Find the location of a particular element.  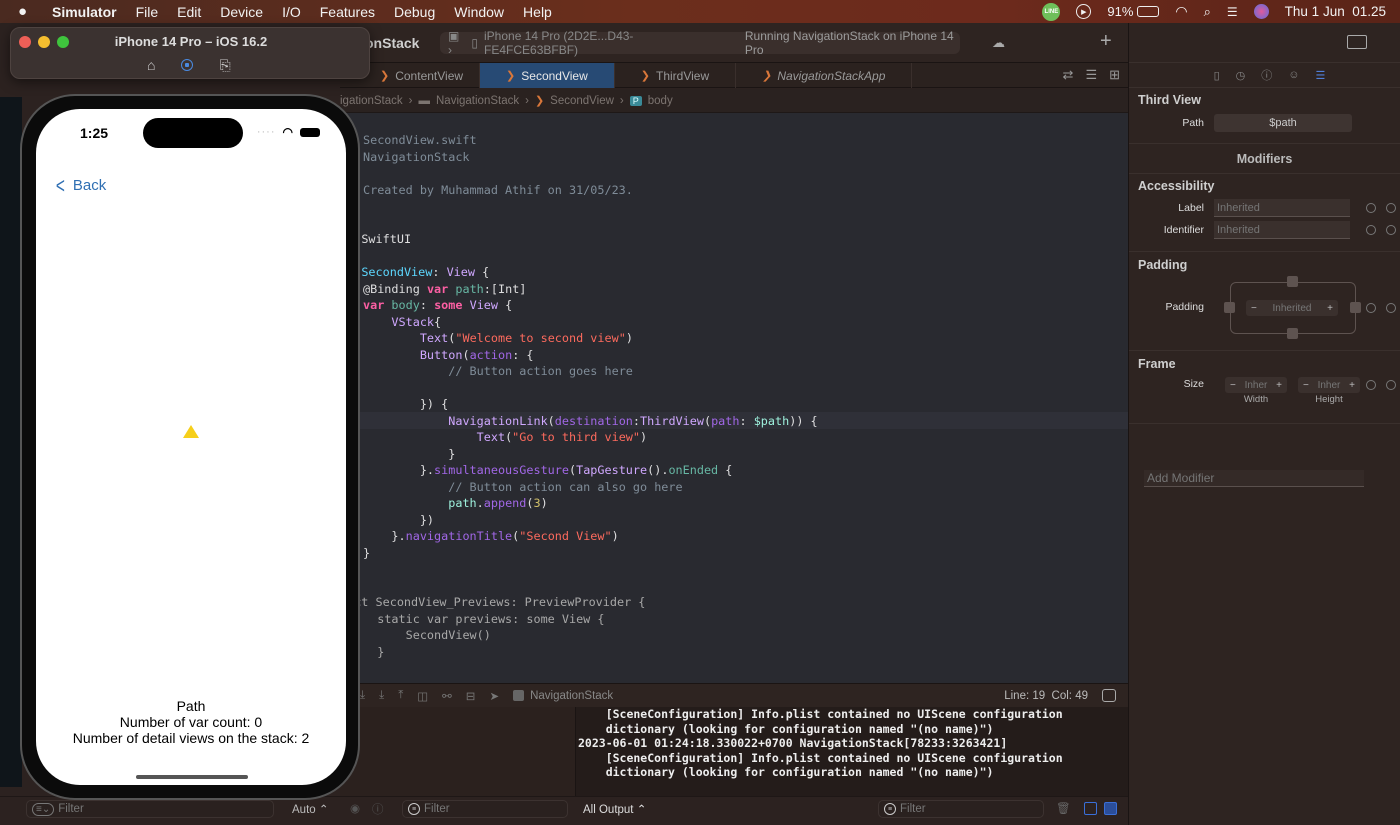

environment-overrides-icon: ⊟ is located at coordinates (471, 696).